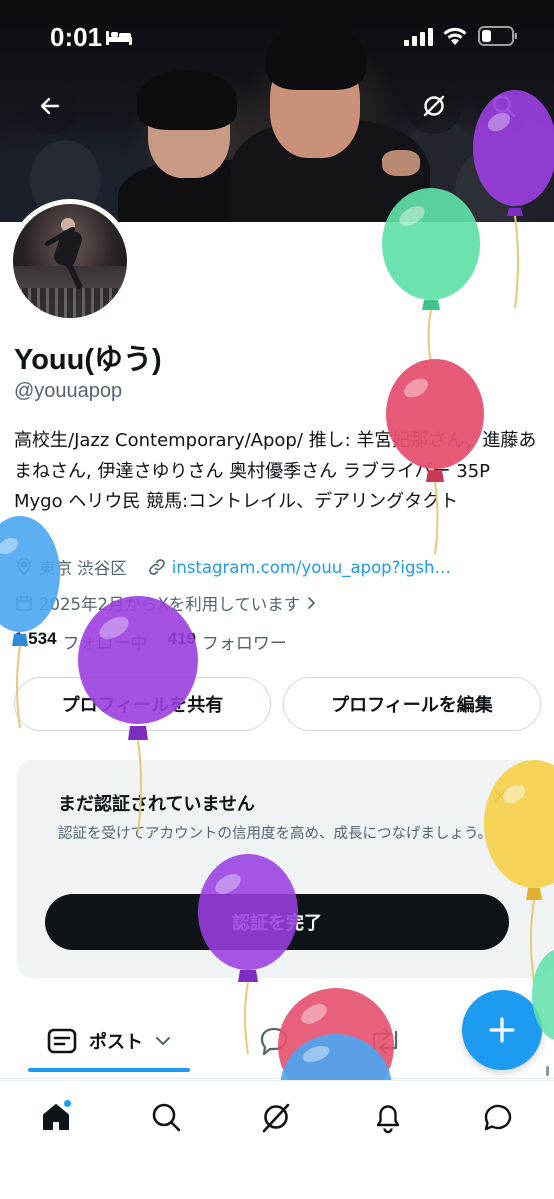 The image size is (554, 1199). I want to click on chevron-down-icon, so click(163, 1041).